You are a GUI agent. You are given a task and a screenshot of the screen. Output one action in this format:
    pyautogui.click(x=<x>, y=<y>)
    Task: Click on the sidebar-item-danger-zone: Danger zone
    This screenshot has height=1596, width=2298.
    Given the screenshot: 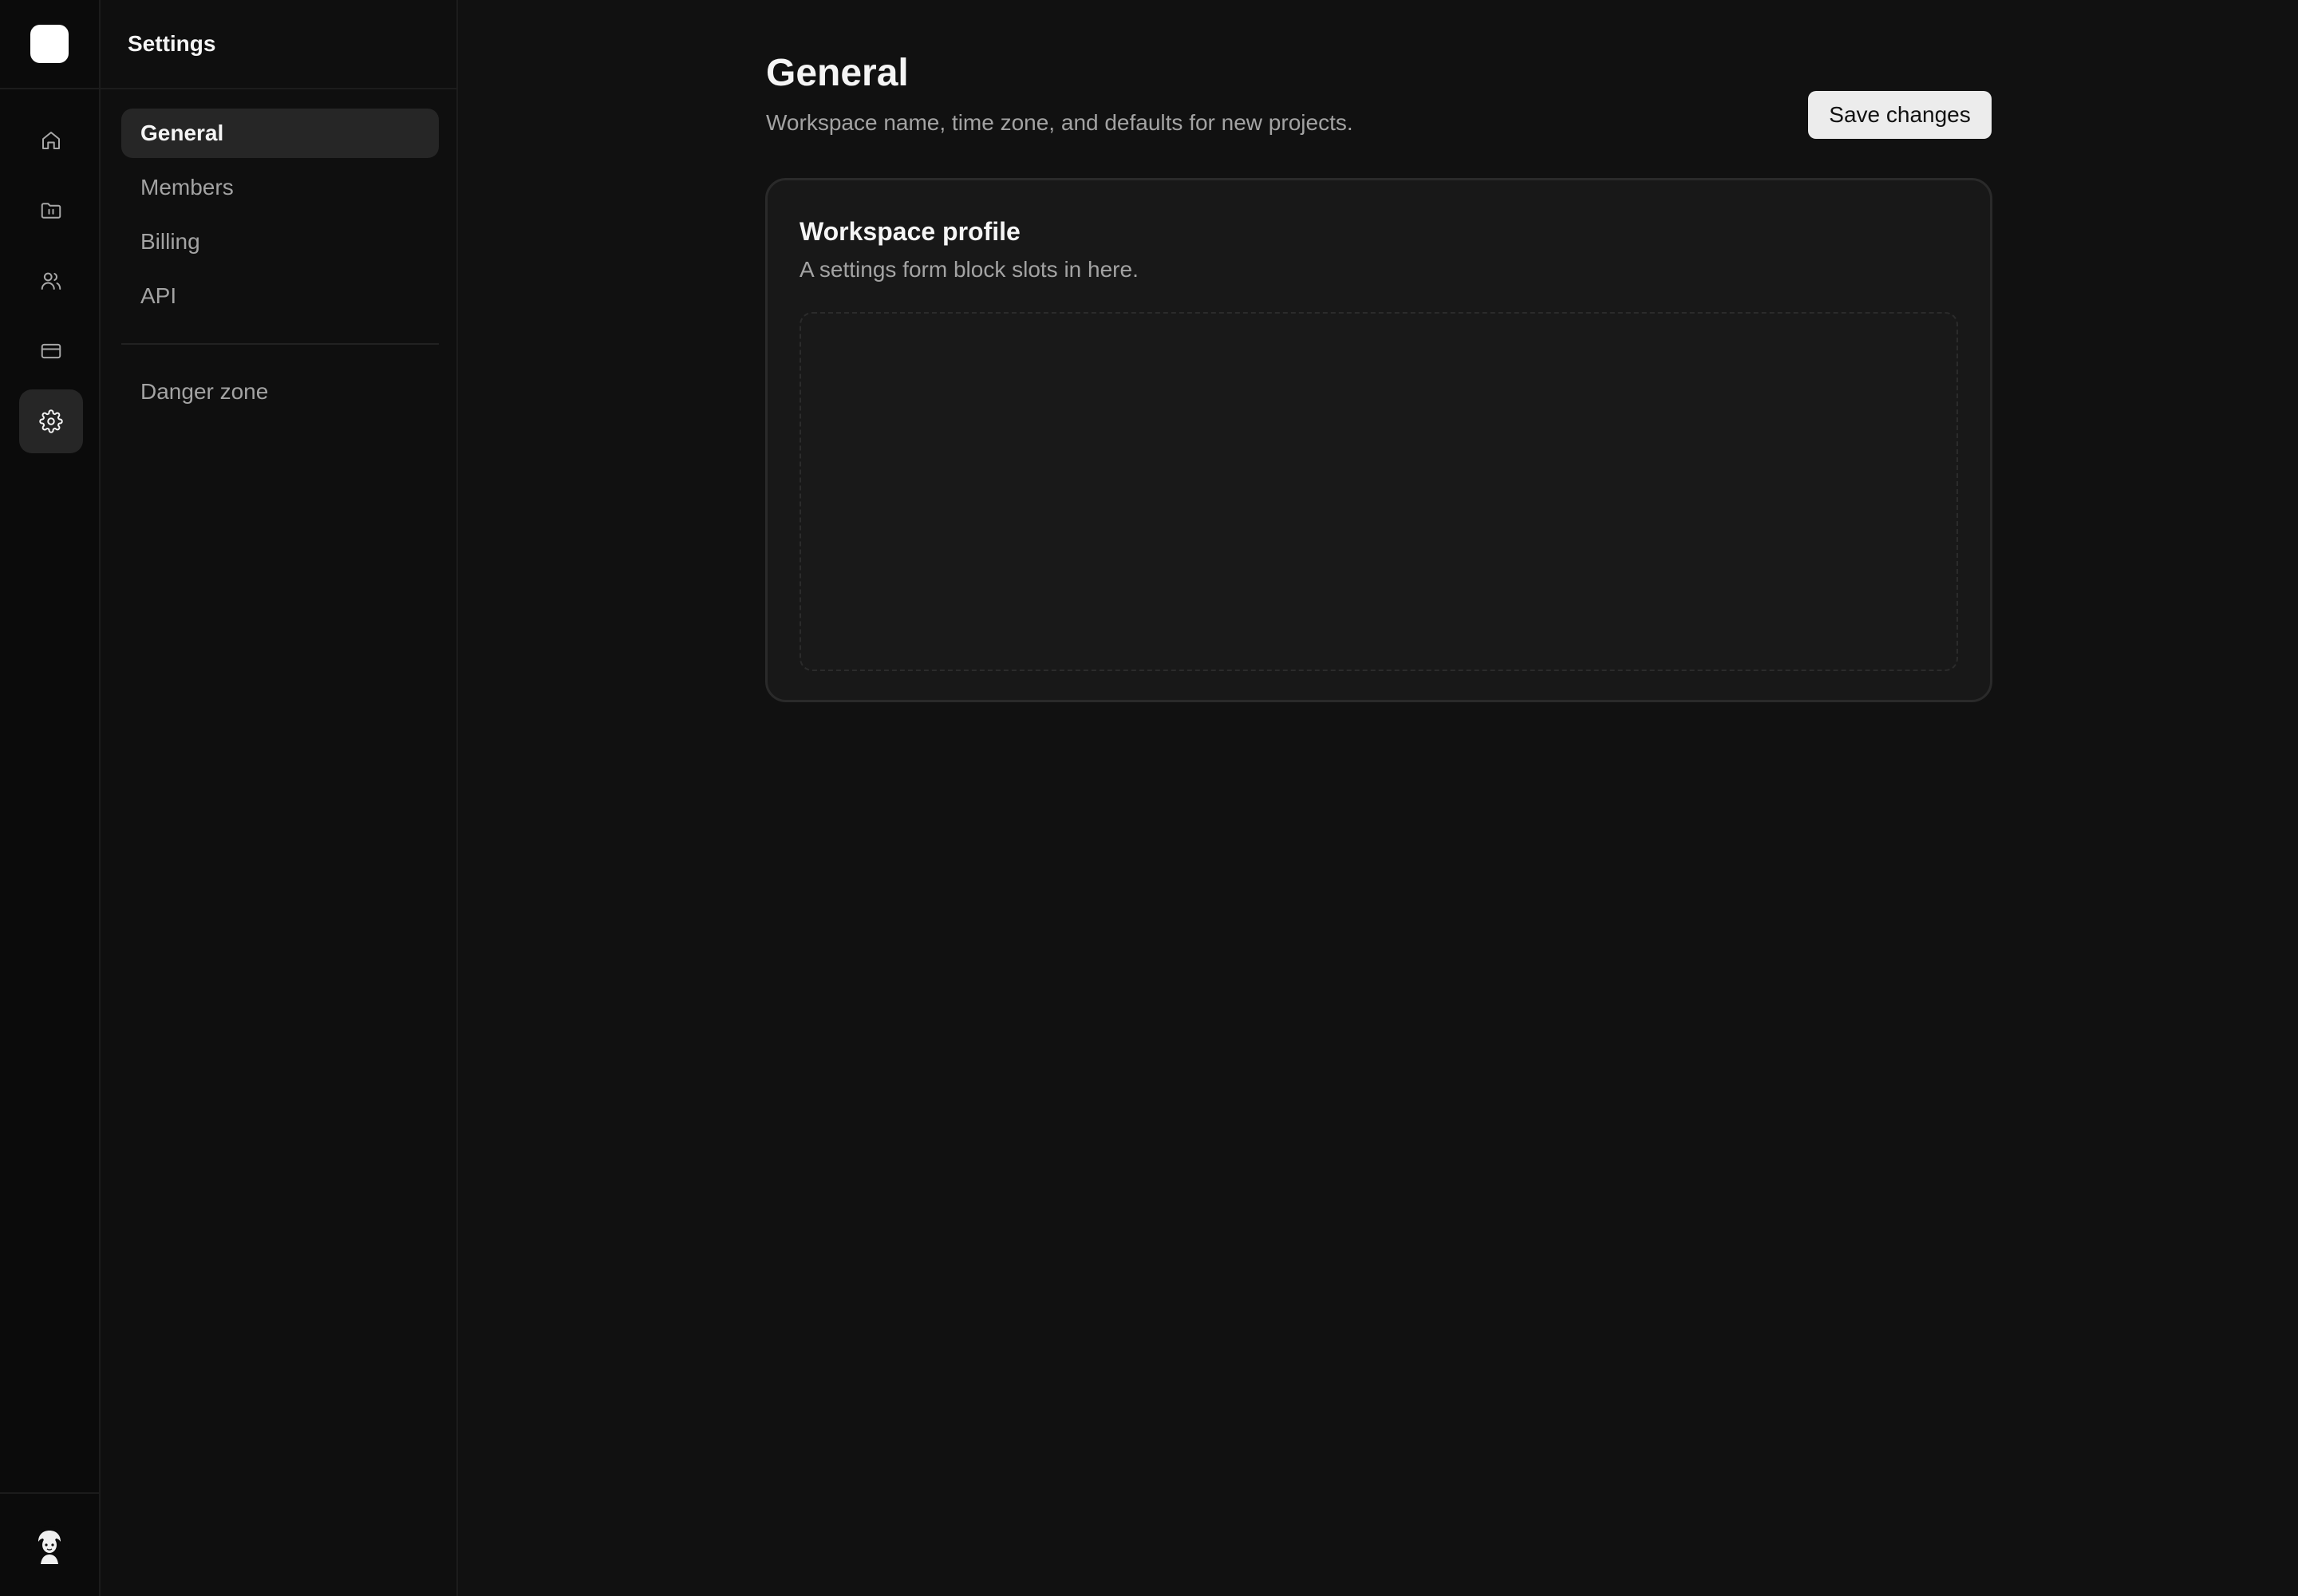 What is the action you would take?
    pyautogui.click(x=280, y=392)
    